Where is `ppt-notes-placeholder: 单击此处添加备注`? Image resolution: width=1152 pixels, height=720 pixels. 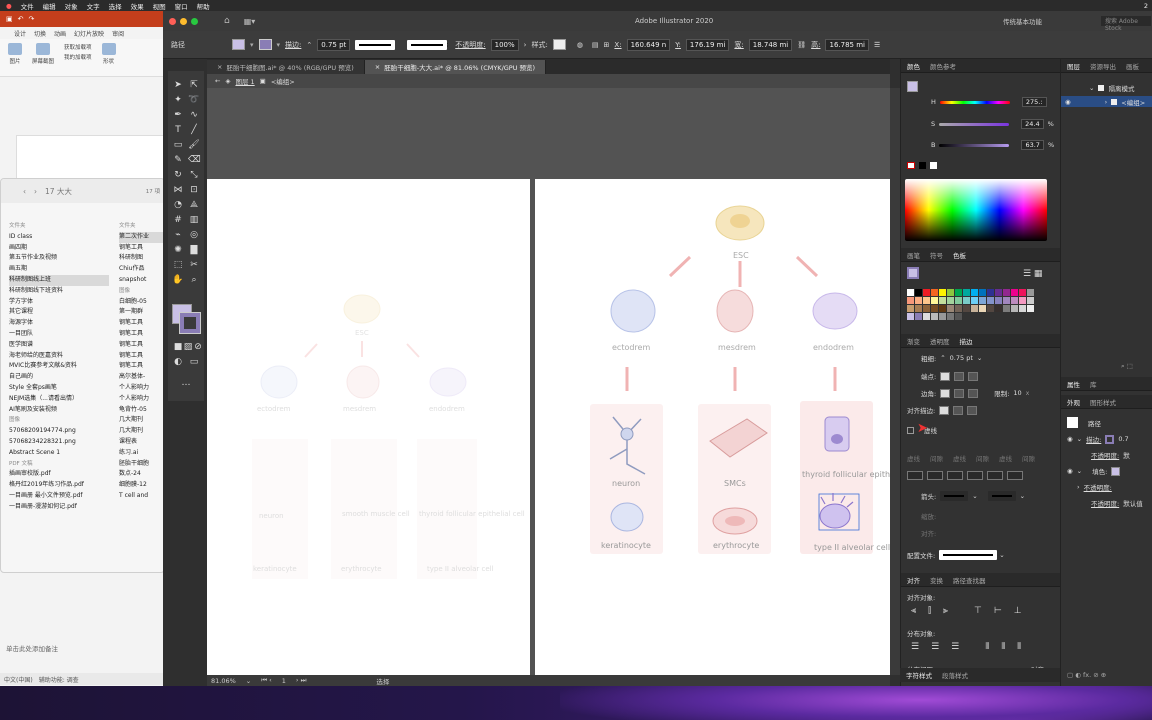 ppt-notes-placeholder: 单击此处添加备注 is located at coordinates (32, 648).